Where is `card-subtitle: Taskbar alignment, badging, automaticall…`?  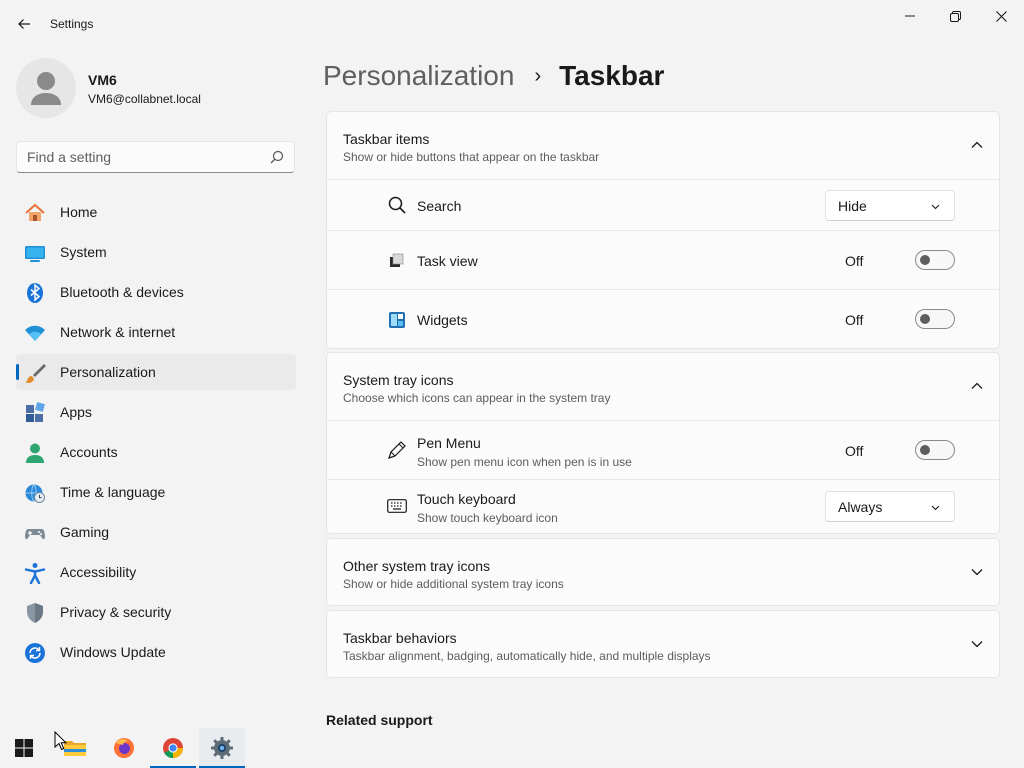 card-subtitle: Taskbar alignment, badging, automaticall… is located at coordinates (527, 656).